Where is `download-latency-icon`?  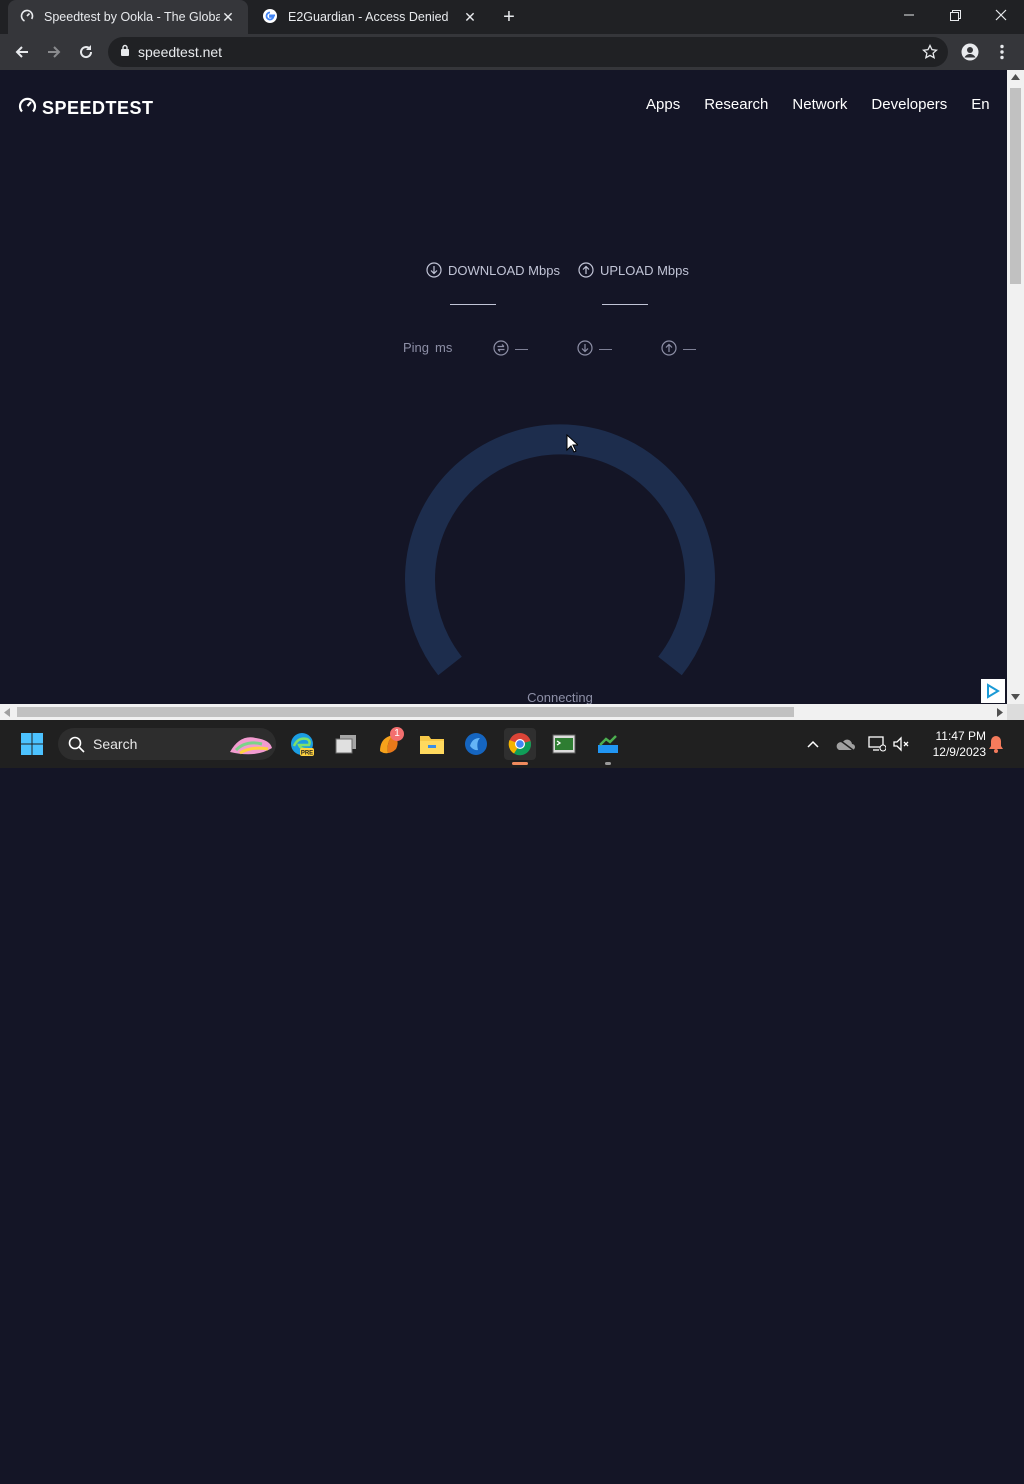
download-latency-icon is located at coordinates (585, 348).